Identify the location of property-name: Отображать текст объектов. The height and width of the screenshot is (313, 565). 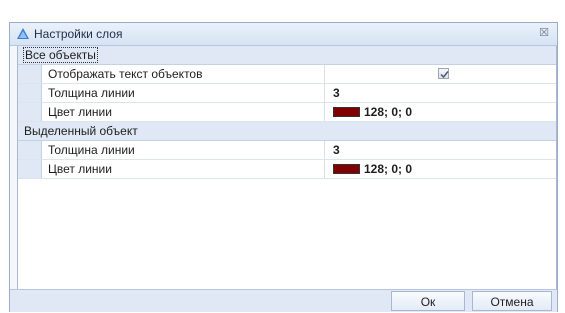
(183, 74).